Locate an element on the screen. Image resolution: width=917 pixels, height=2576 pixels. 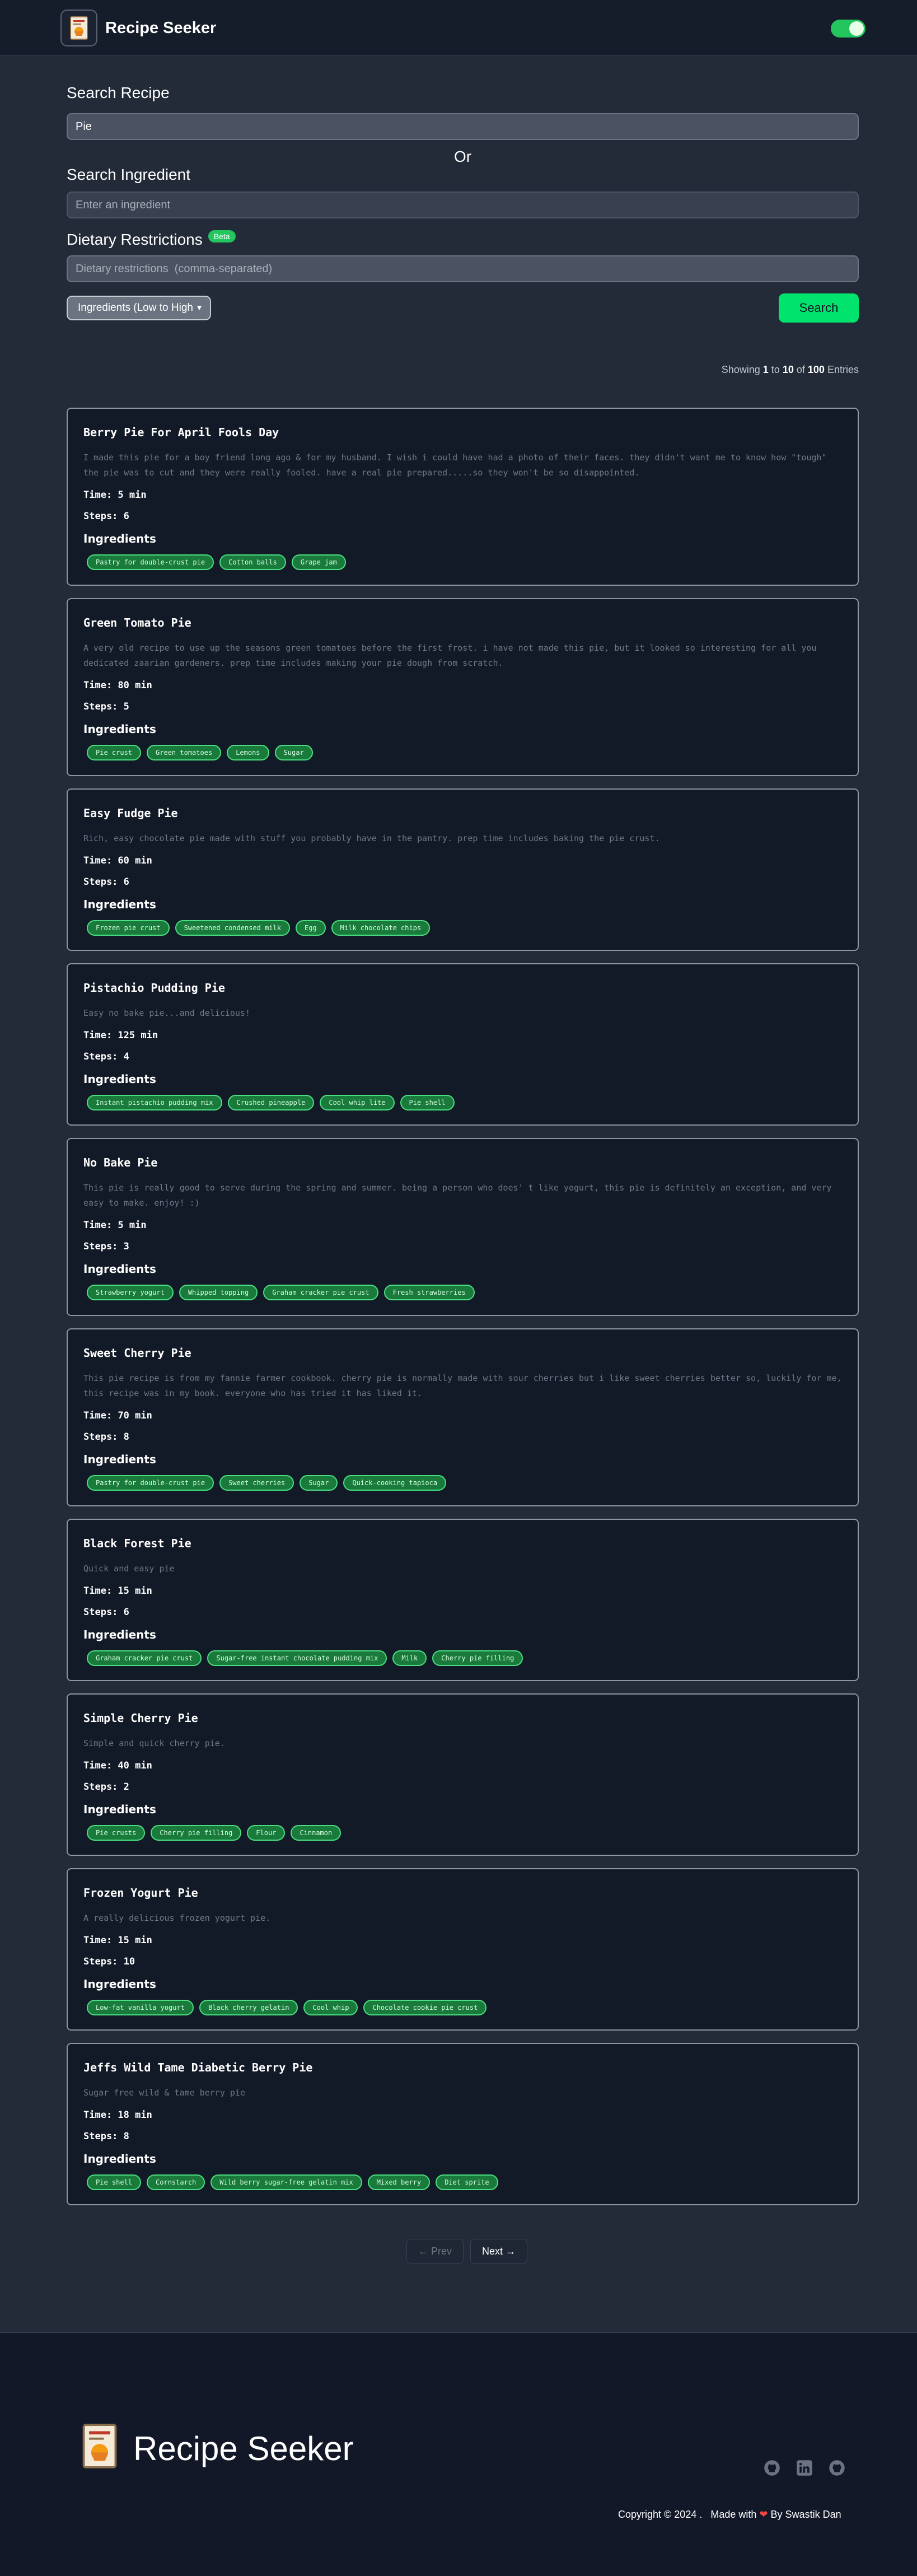
ingredient-tag: Pie crust is located at coordinates (114, 753).